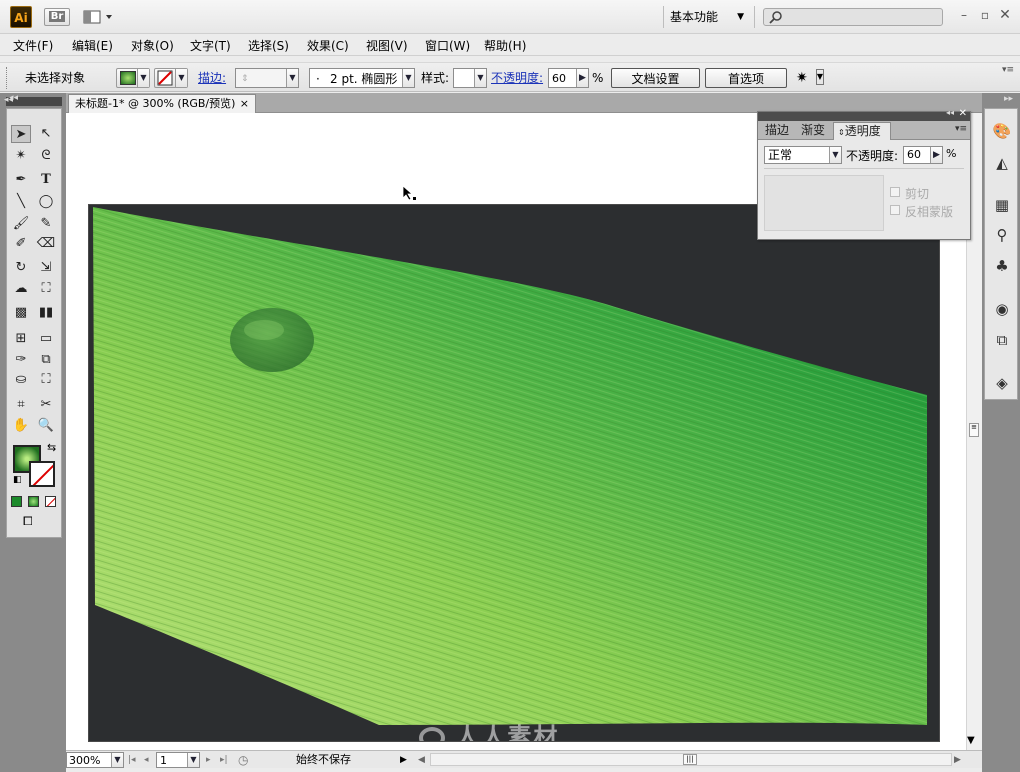 This screenshot has width=1020, height=772. Describe the element at coordinates (46, 134) in the screenshot. I see `direct-selection-tool: ↖` at that location.